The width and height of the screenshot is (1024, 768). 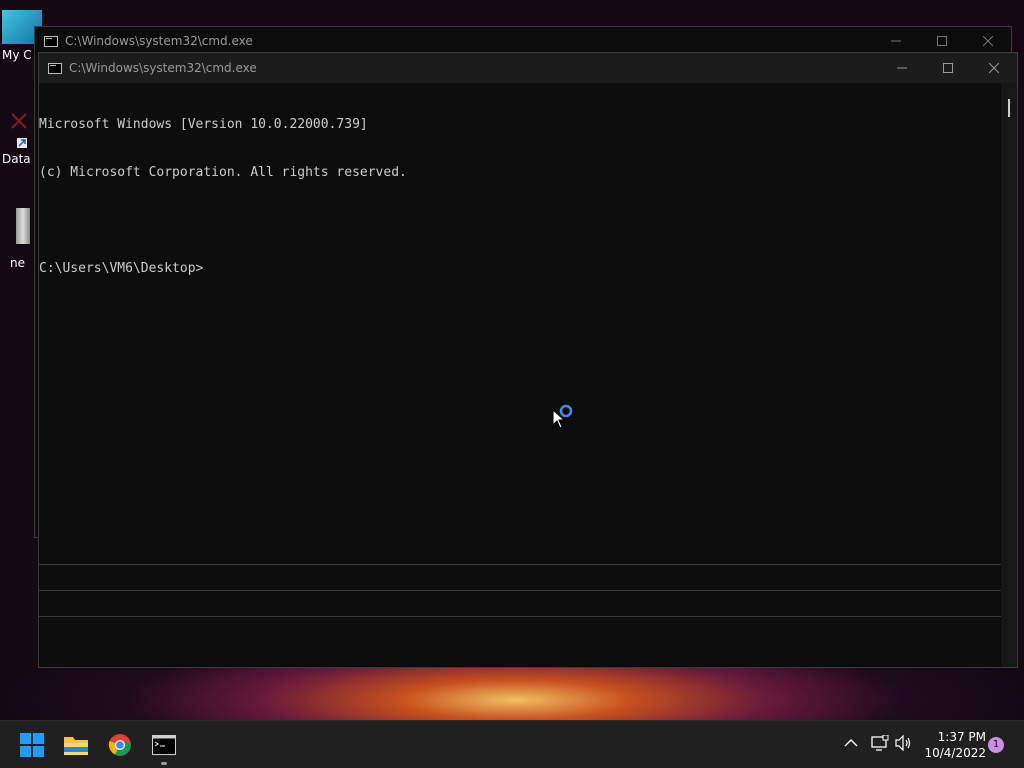 I want to click on minimize-button, so click(x=902, y=68).